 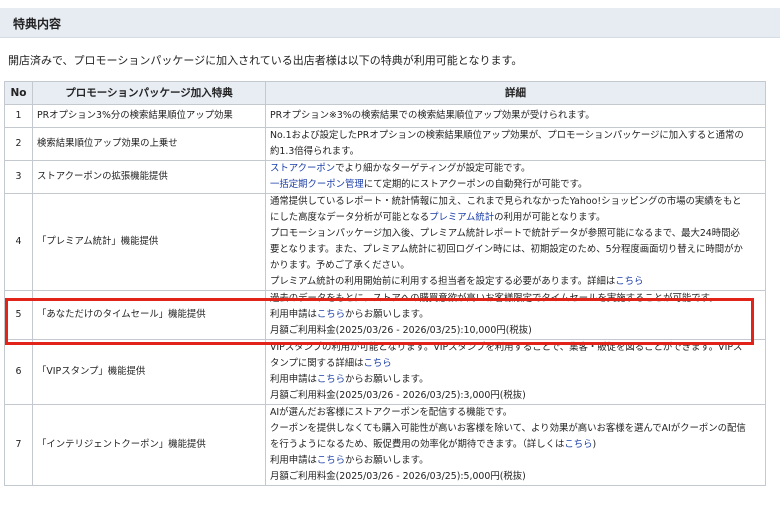 What do you see at coordinates (594, 444) in the screenshot?
I see `detail-text: )` at bounding box center [594, 444].